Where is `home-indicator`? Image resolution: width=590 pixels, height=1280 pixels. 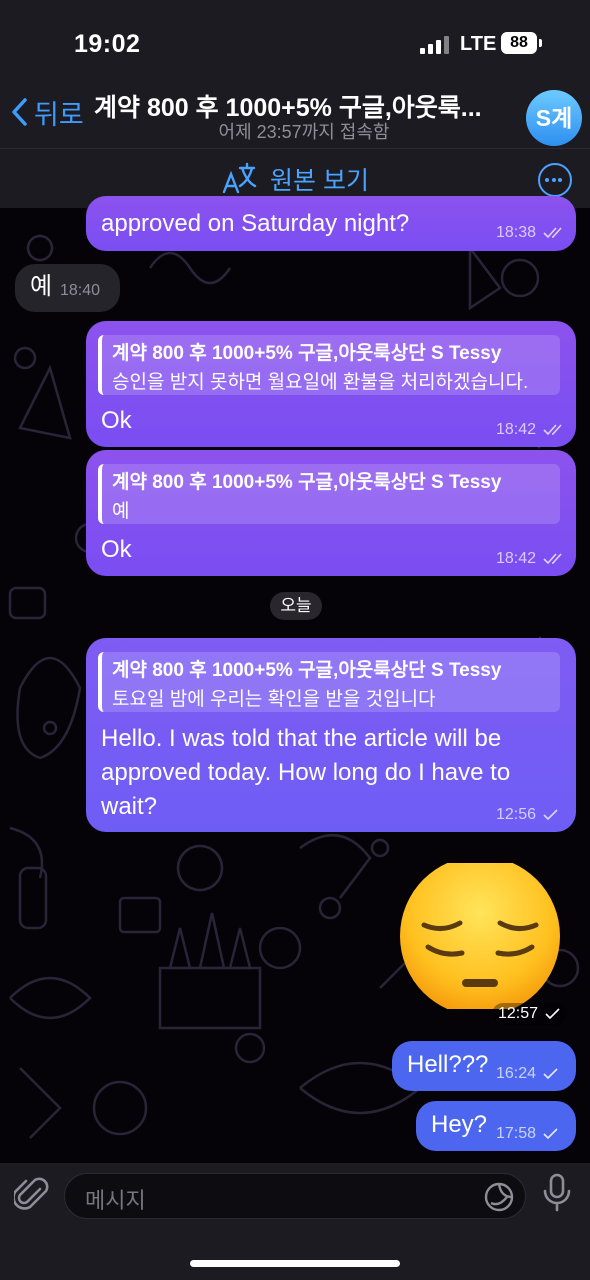
home-indicator is located at coordinates (295, 1263).